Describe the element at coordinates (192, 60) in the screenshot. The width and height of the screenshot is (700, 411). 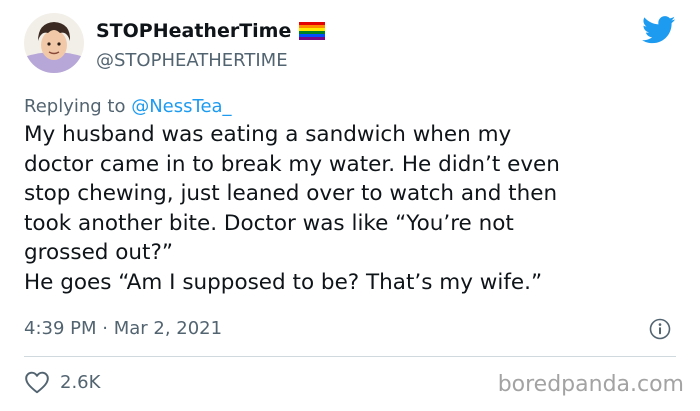
I see `author-handle: @STOPHEATHERTIME` at that location.